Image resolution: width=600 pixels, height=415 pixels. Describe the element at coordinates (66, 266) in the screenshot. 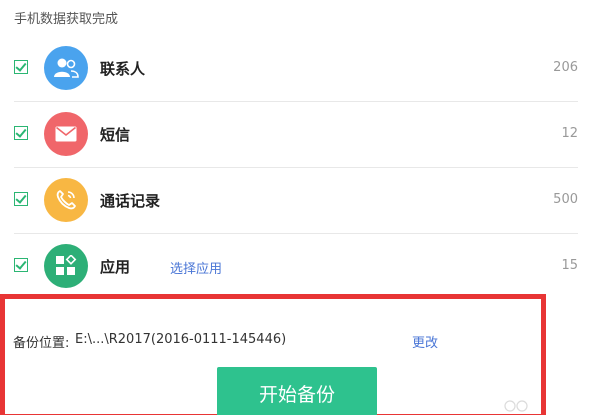

I see `apps-icon` at that location.